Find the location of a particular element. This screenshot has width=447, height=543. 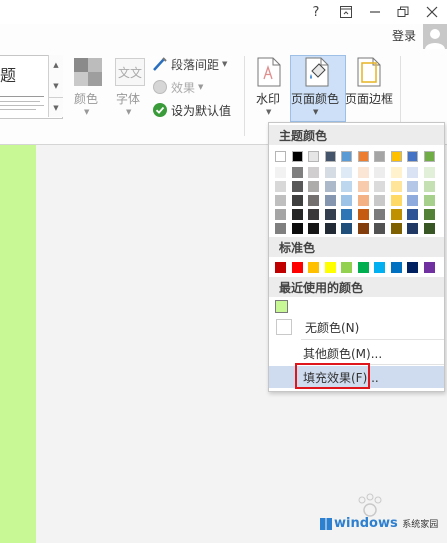

sign-in-link: 登录 is located at coordinates (404, 35).